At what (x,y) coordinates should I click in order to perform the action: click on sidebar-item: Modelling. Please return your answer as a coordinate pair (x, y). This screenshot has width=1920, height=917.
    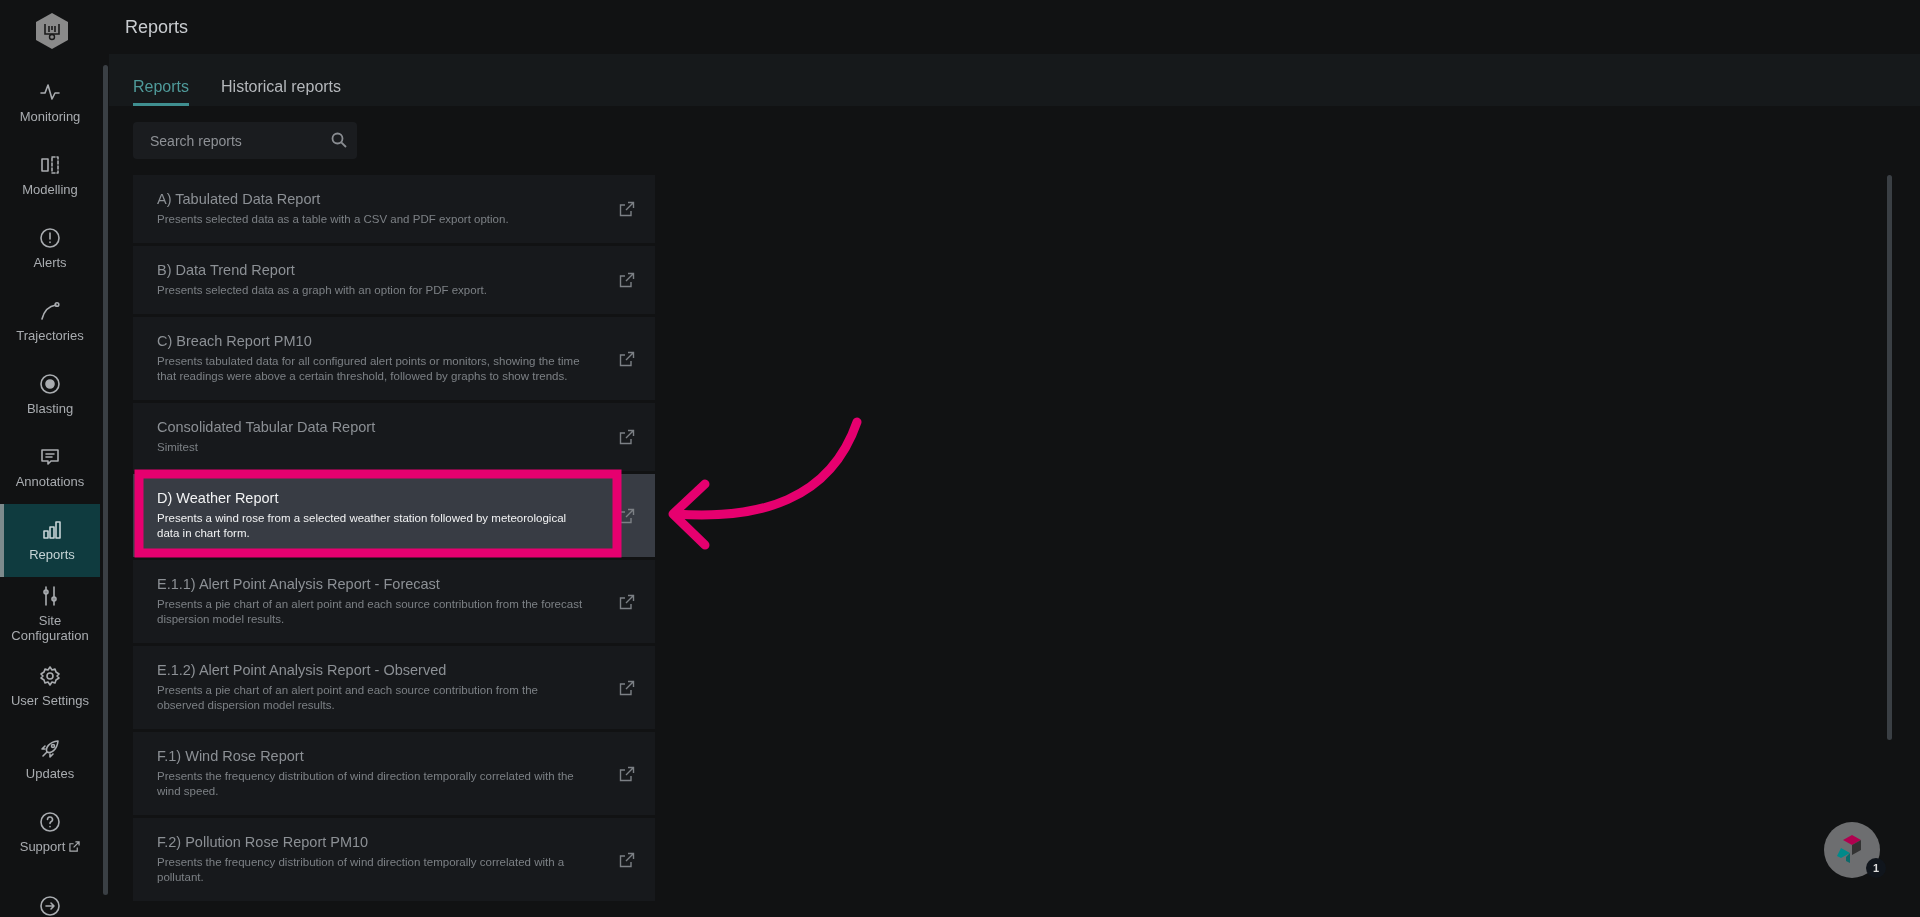
    Looking at the image, I should click on (50, 175).